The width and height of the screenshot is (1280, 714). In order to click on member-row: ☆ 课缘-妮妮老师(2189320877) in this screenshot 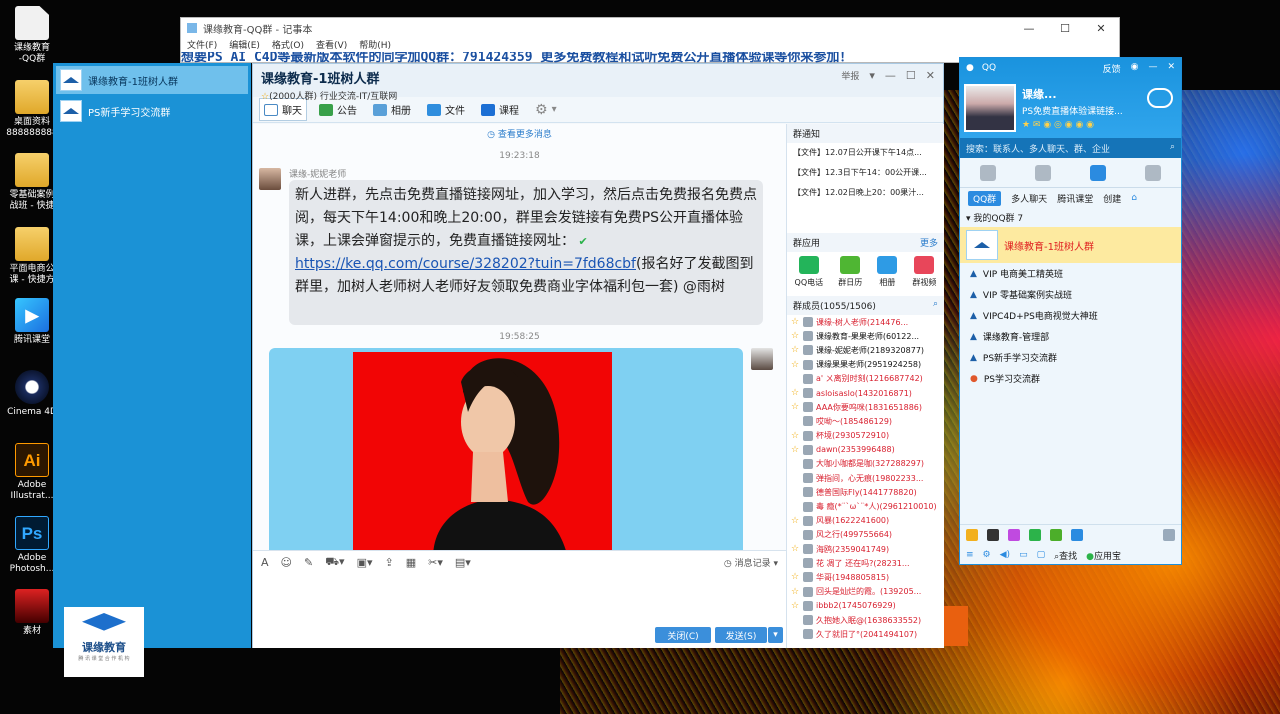, I will do `click(865, 350)`.